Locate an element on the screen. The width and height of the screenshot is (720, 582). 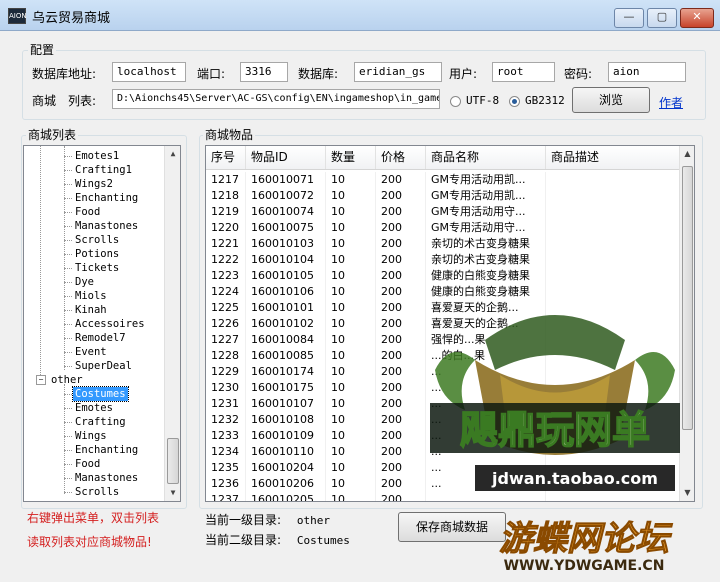
column-header: 数量 is located at coordinates (351, 157).